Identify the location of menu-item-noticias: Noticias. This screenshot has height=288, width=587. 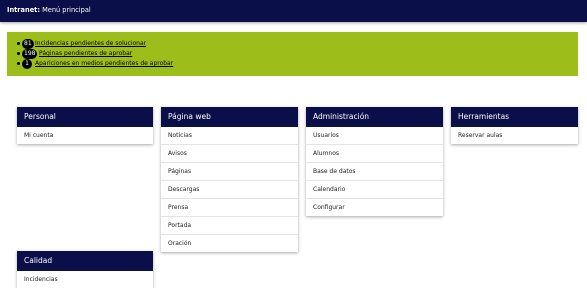
(229, 136).